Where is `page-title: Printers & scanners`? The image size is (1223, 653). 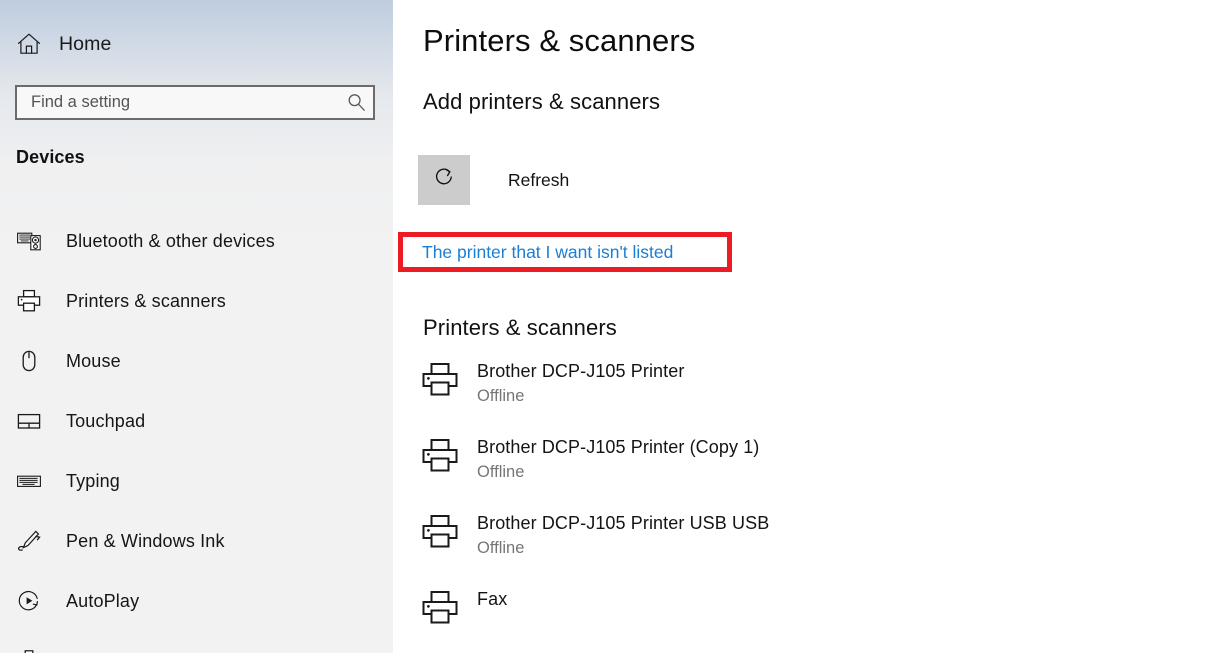
page-title: Printers & scanners is located at coordinates (559, 40).